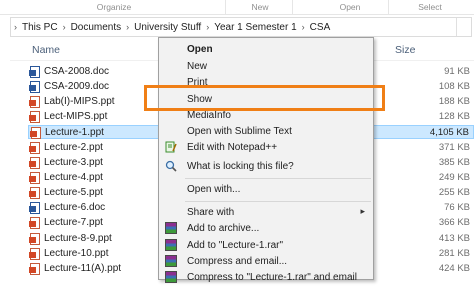  Describe the element at coordinates (167, 27) in the screenshot. I see `breadcrumb-university-stuff: University Stuff` at that location.